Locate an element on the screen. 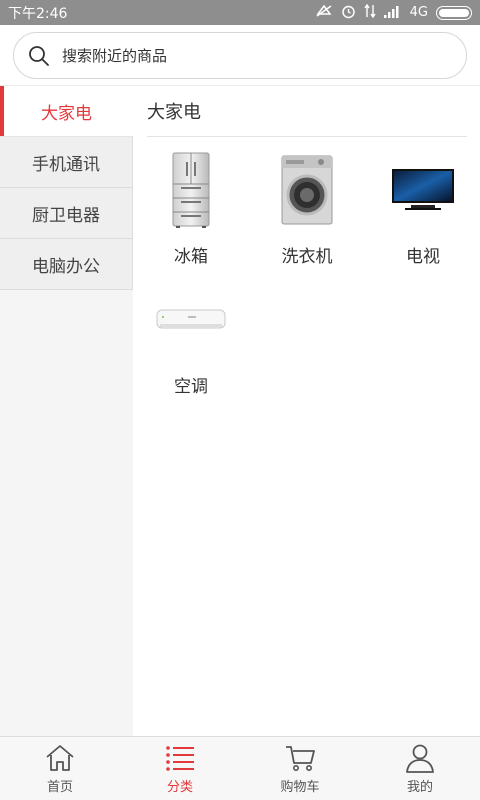 The image size is (480, 800). nav-category: 分类 is located at coordinates (180, 768).